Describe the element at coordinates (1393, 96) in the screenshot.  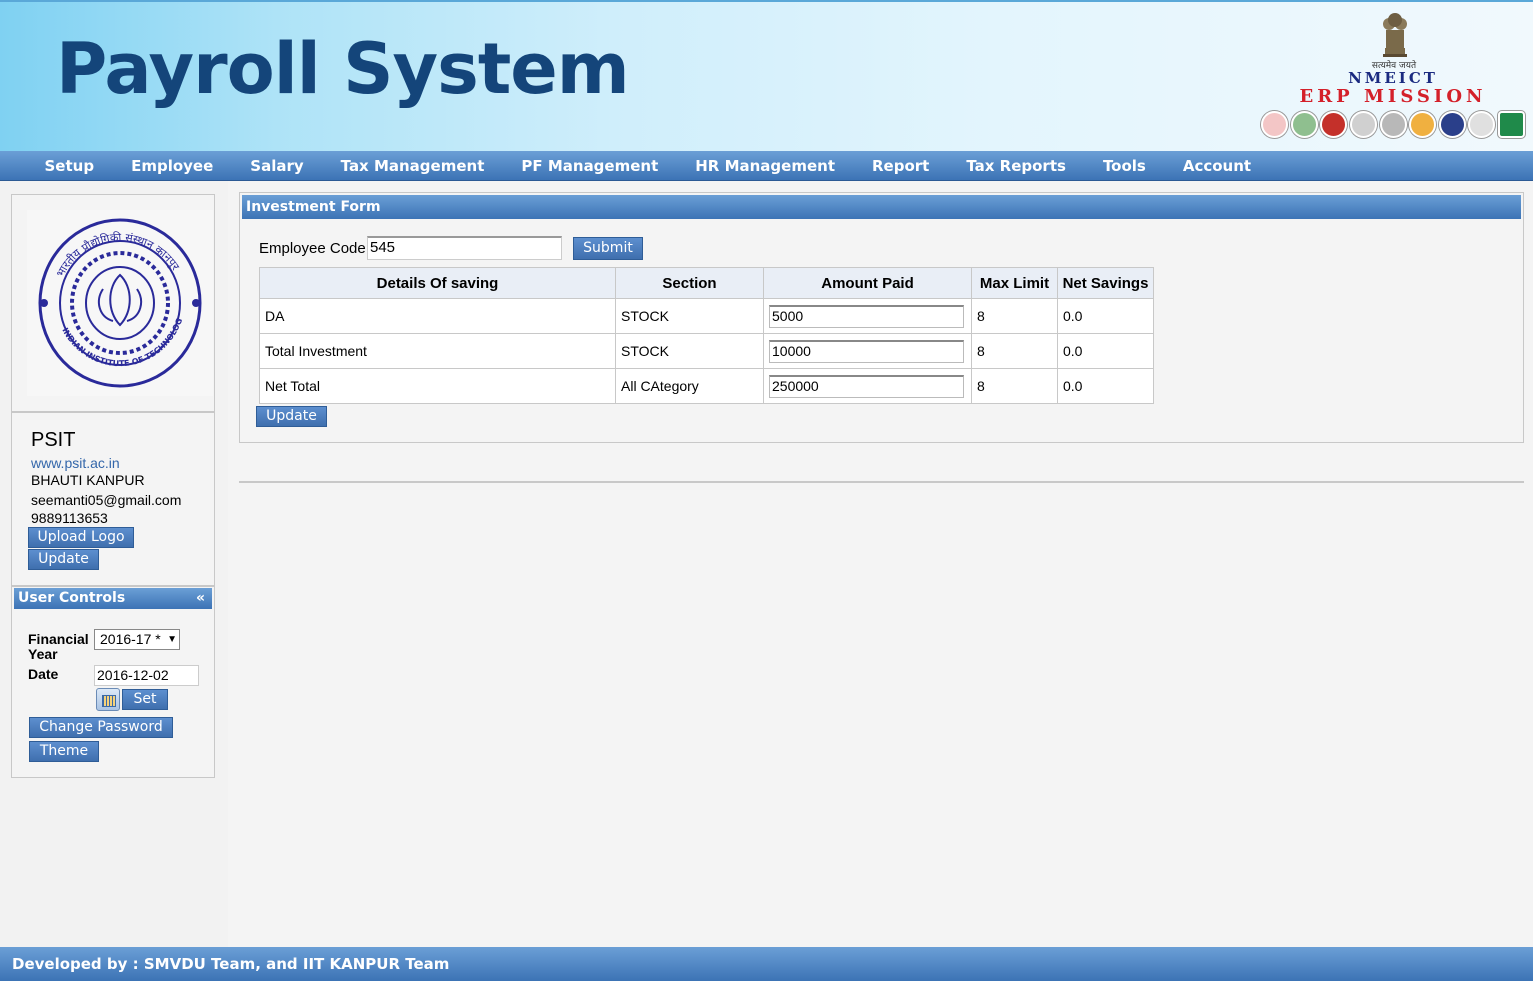
I see `erp-mission-text: ERP MISSION` at that location.